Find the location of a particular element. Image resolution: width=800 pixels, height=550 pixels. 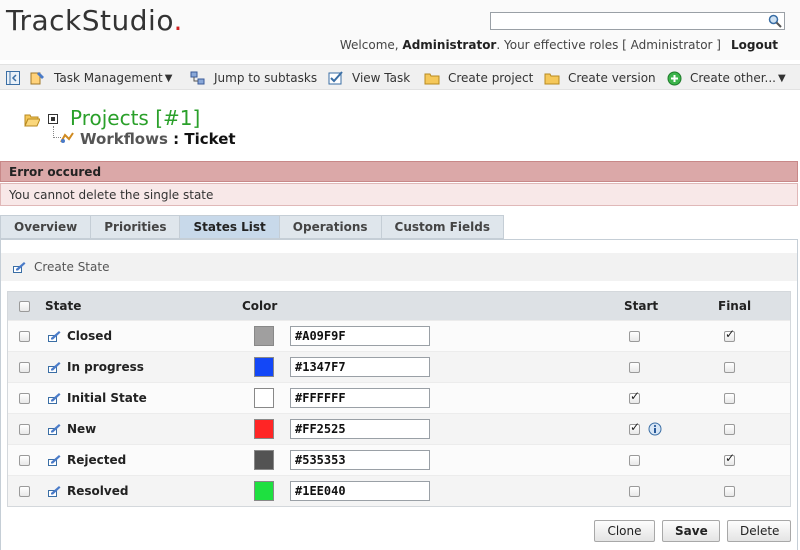

col-start: Start is located at coordinates (641, 306).